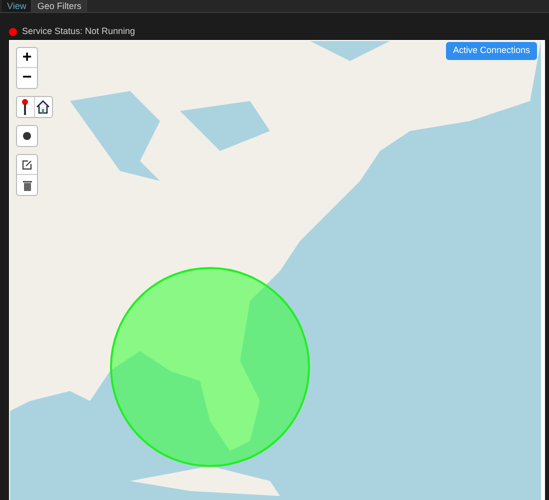 The width and height of the screenshot is (549, 500). I want to click on house-icon, so click(43, 107).